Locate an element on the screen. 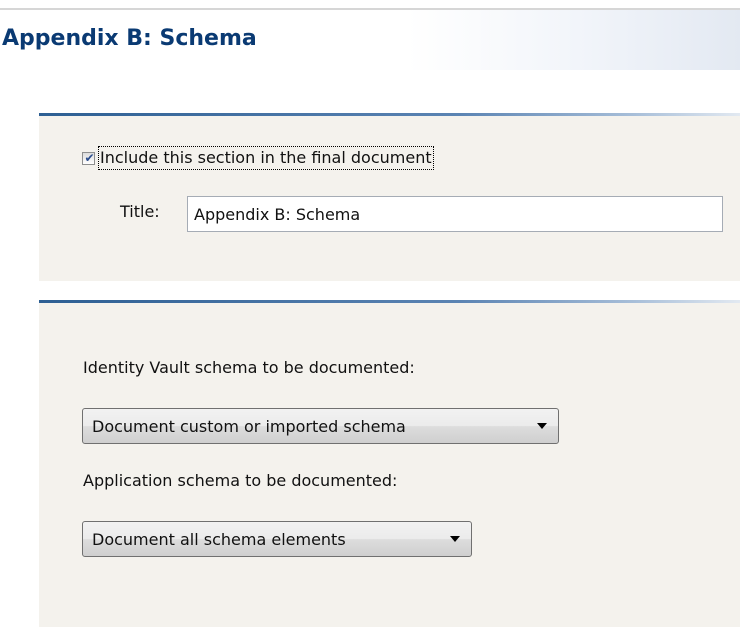  title-label: Title: is located at coordinates (140, 211).